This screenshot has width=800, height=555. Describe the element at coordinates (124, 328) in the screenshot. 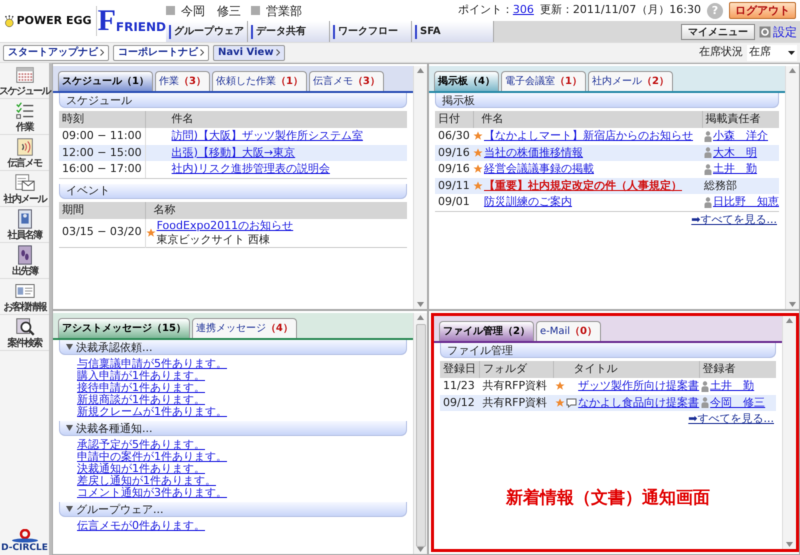

I see `panel-tab: アシストメッセージ（15）` at that location.